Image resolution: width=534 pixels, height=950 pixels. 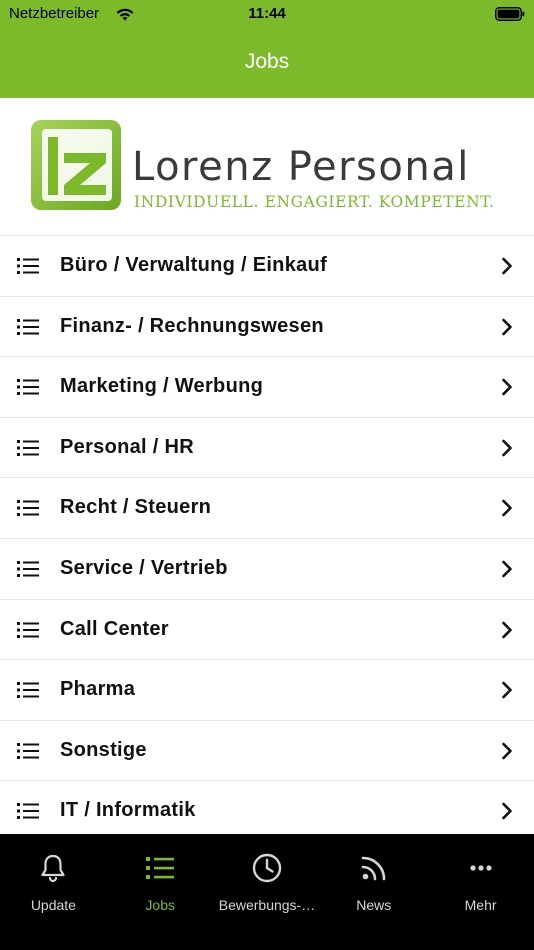 I want to click on logo-tagline: INDIVIDUELL. ENGAGIERT. KOMPETENT., so click(x=314, y=202).